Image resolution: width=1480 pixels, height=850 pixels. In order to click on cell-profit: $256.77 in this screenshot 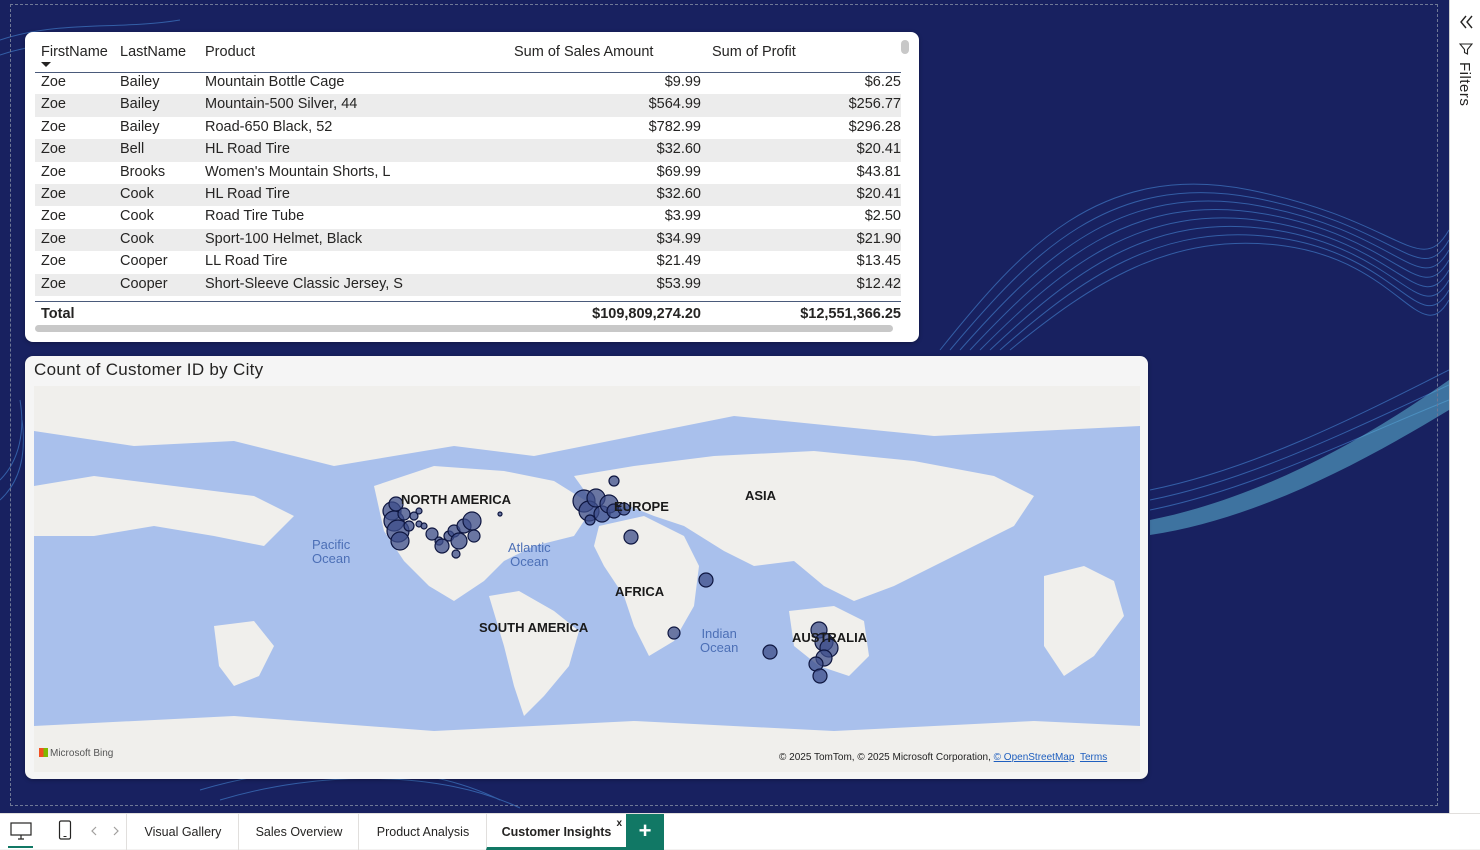, I will do `click(874, 104)`.